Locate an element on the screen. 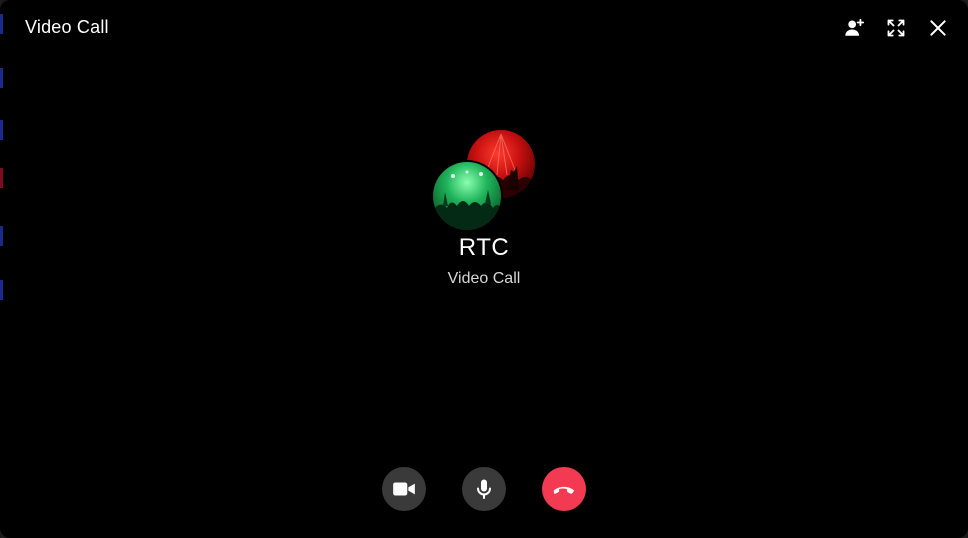  hang-up-button is located at coordinates (564, 489).